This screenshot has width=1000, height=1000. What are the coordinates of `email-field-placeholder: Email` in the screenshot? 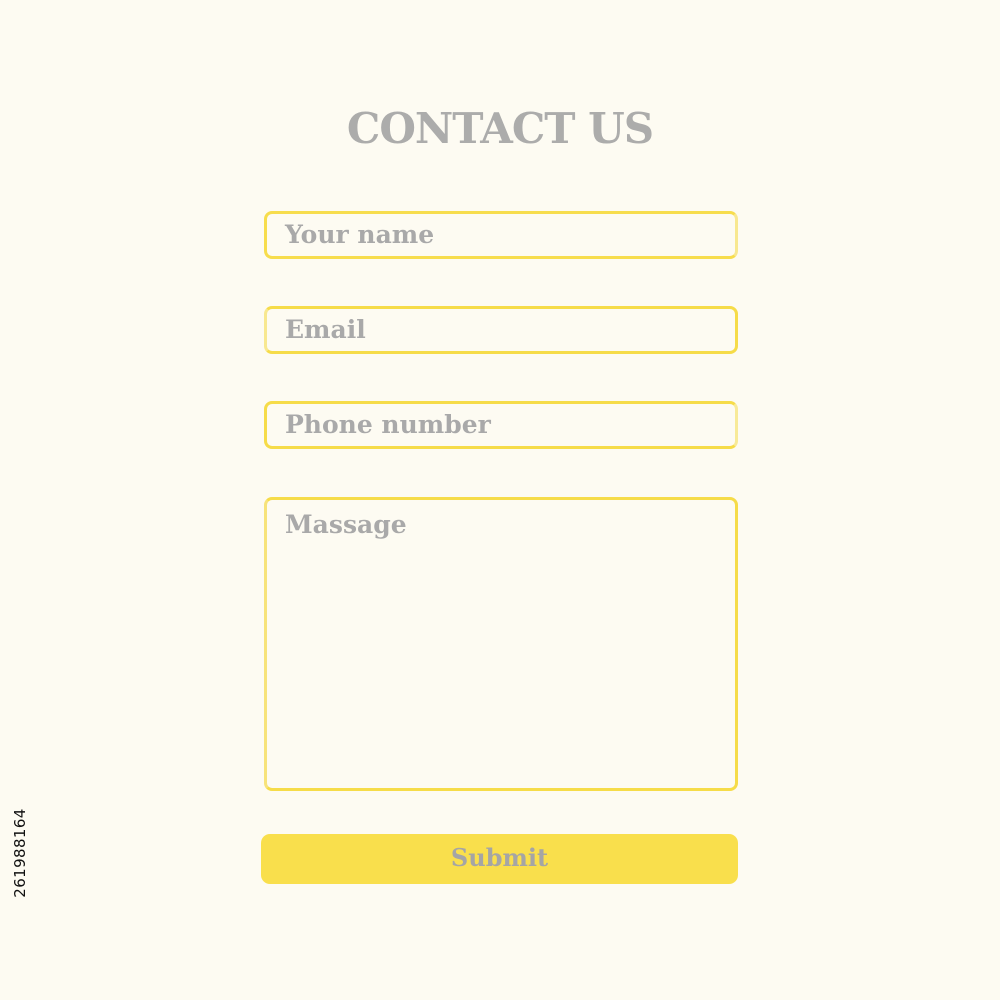 It's located at (325, 329).